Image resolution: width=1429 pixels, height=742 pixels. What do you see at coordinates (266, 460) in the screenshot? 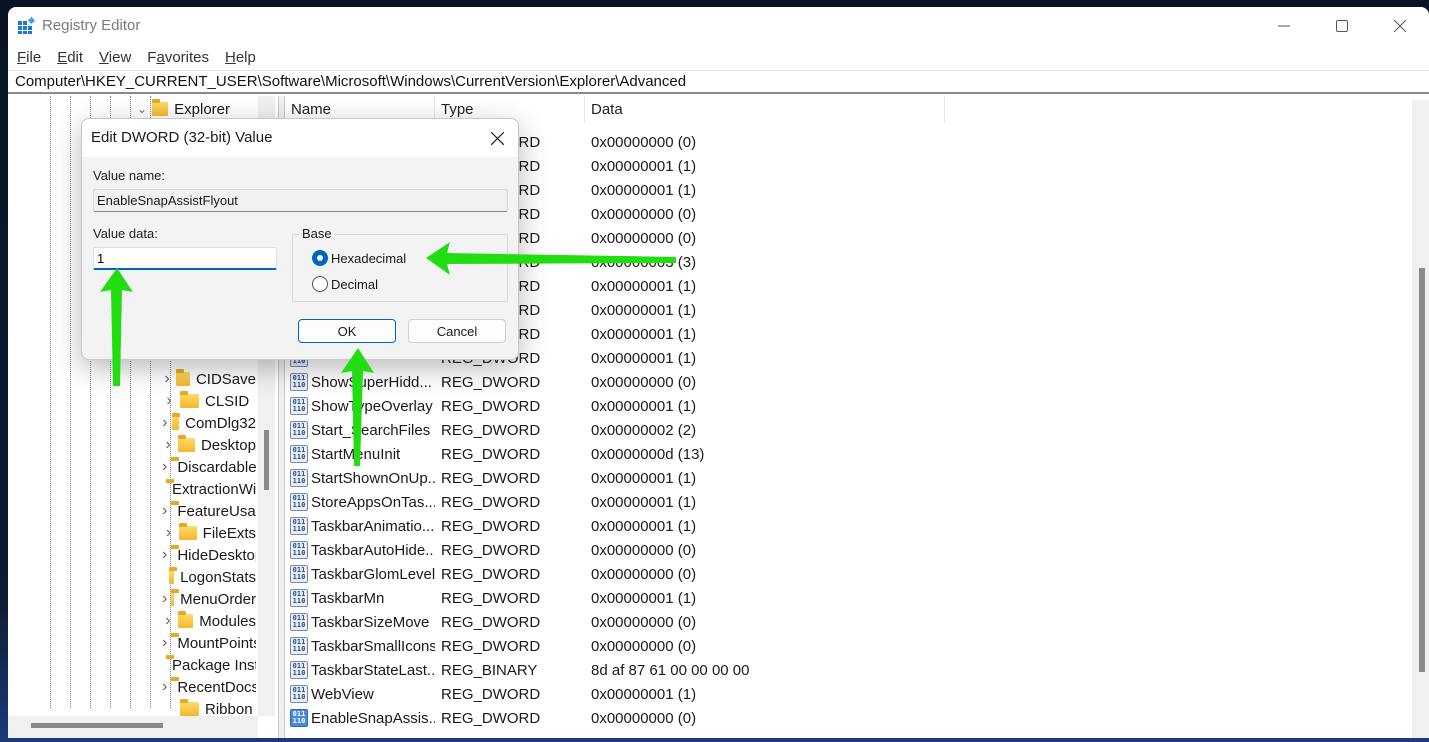
I see `tree-scroll-thumb` at bounding box center [266, 460].